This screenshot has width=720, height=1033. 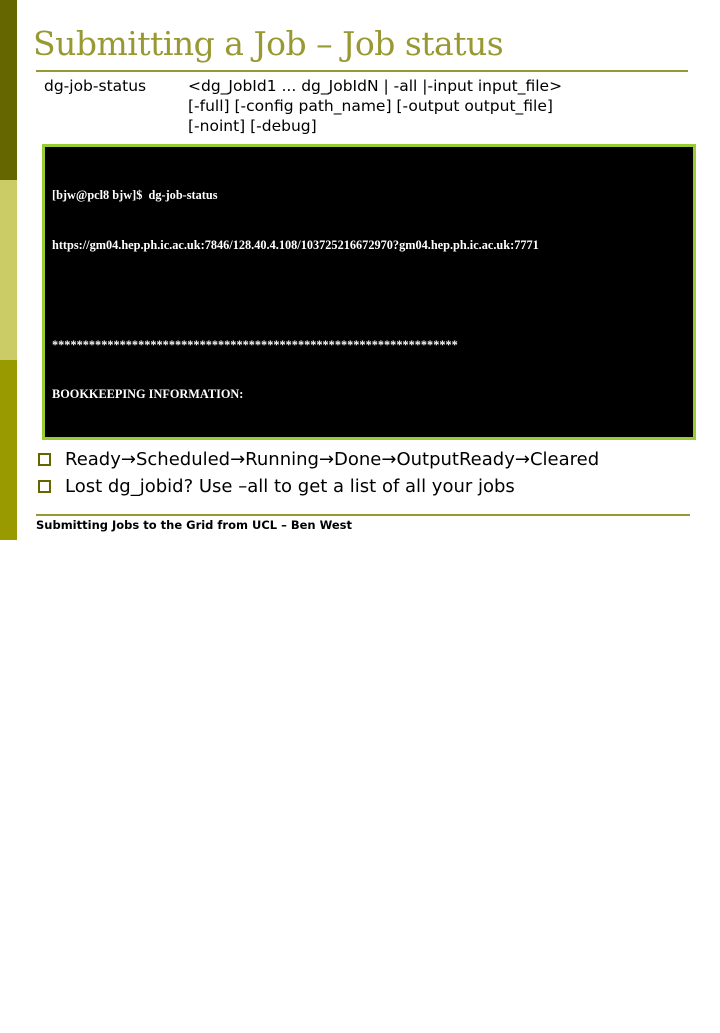 What do you see at coordinates (148, 394) in the screenshot?
I see `terminal-heading: BOOKKEEPING INFORMATION:` at bounding box center [148, 394].